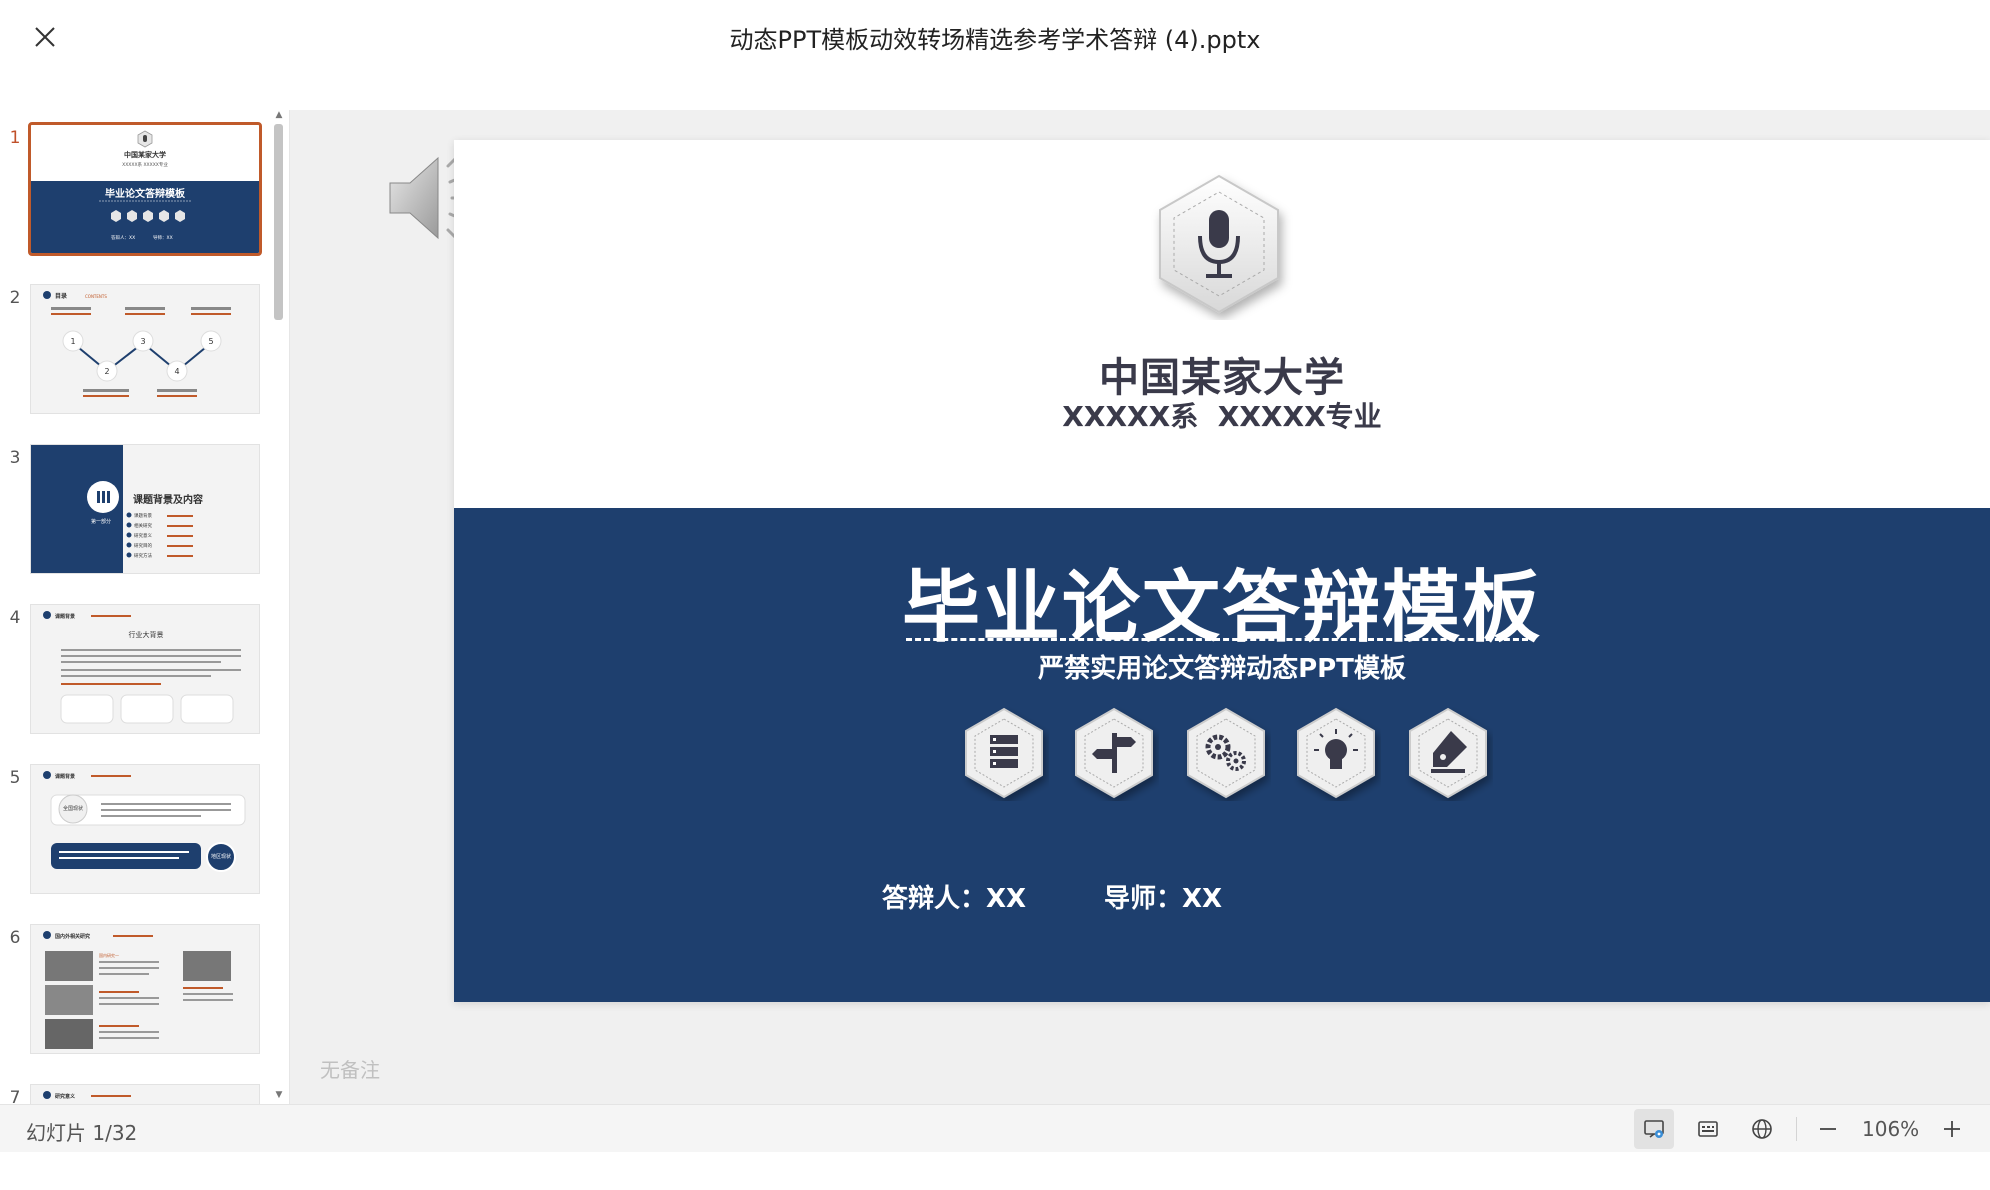 Image resolution: width=1990 pixels, height=1190 pixels. I want to click on thumb-text: 4, so click(176, 371).